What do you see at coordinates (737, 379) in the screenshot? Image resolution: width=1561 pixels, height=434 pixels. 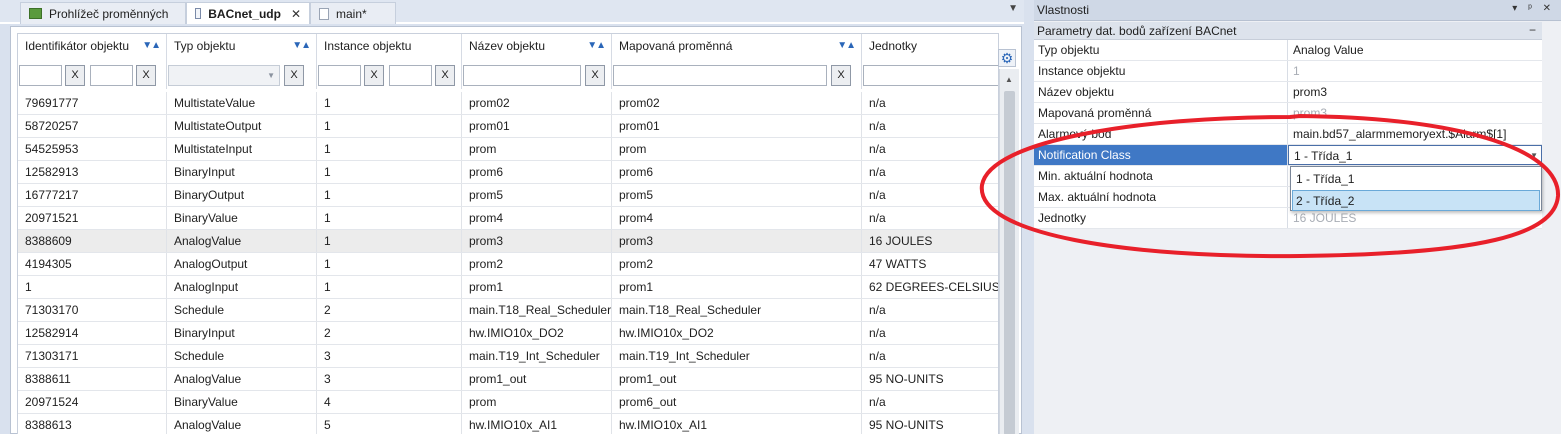 I see `table-cell: prom1_out` at bounding box center [737, 379].